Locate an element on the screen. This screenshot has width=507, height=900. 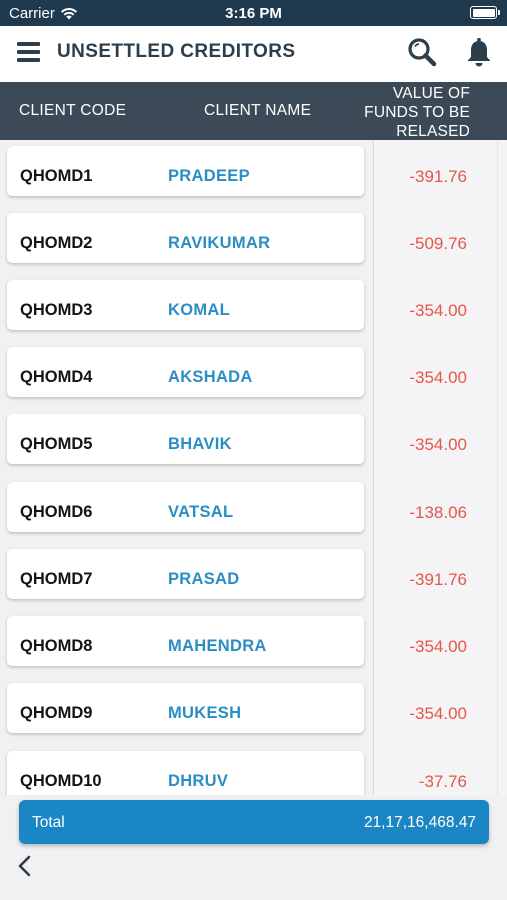
client-name: AKSHADA is located at coordinates (210, 377).